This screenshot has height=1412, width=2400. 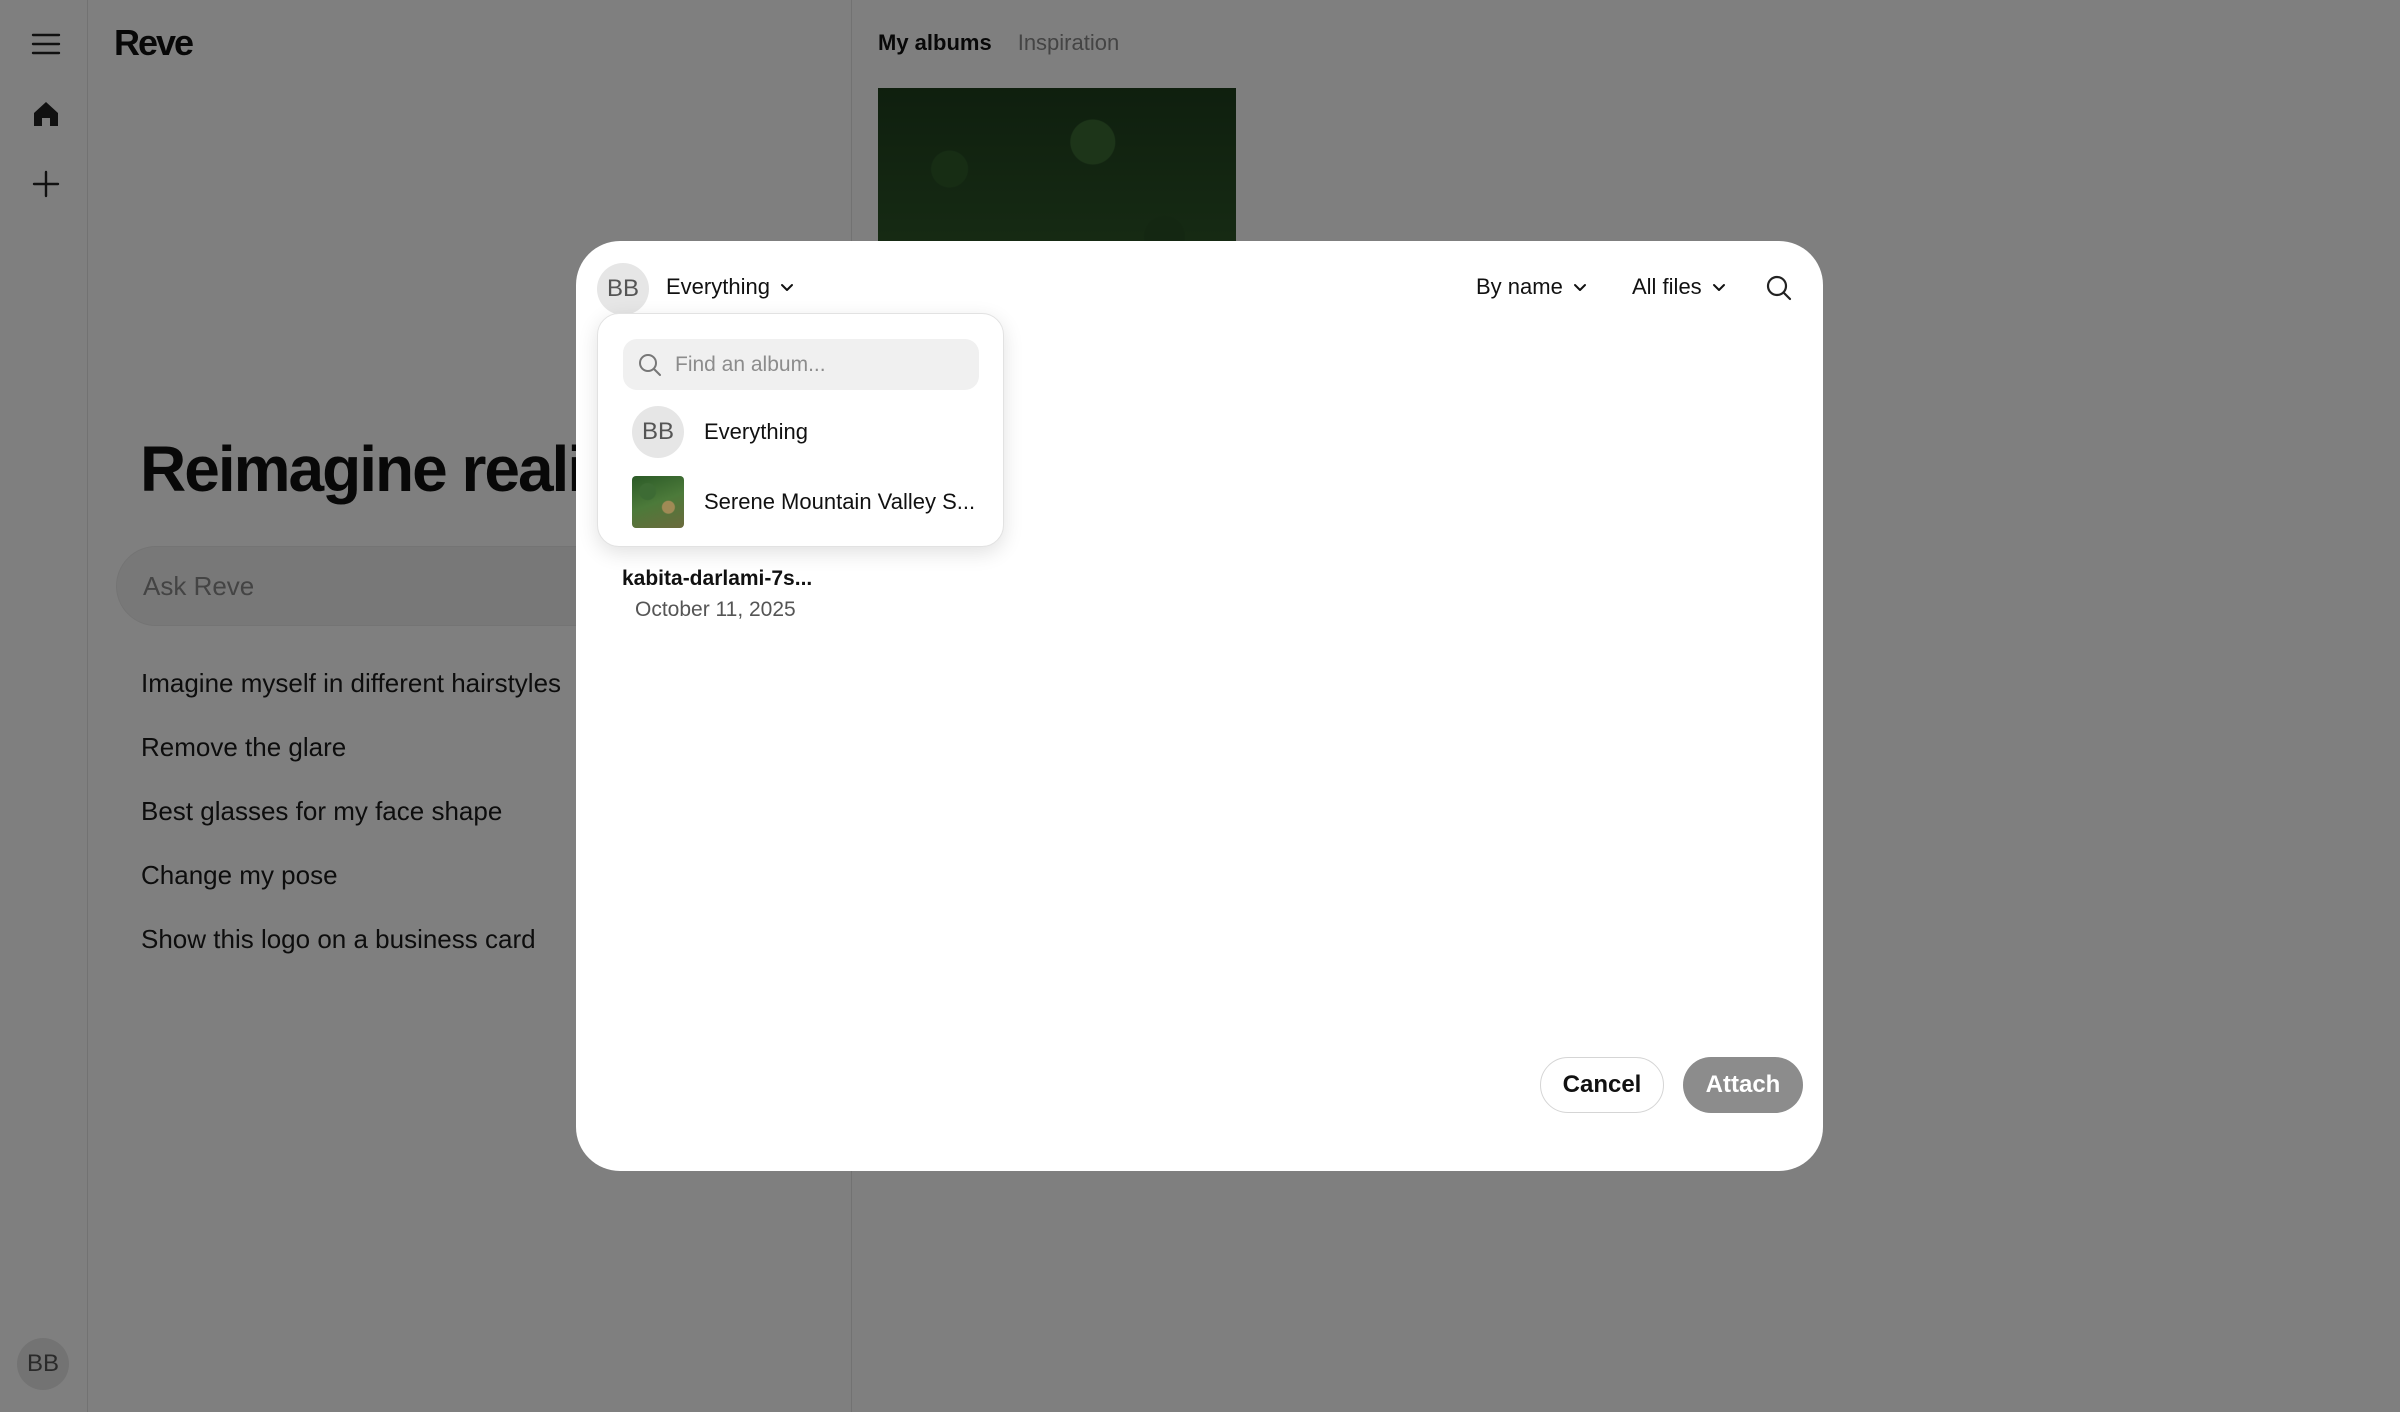 I want to click on sort-dropdown: By name, so click(x=1532, y=287).